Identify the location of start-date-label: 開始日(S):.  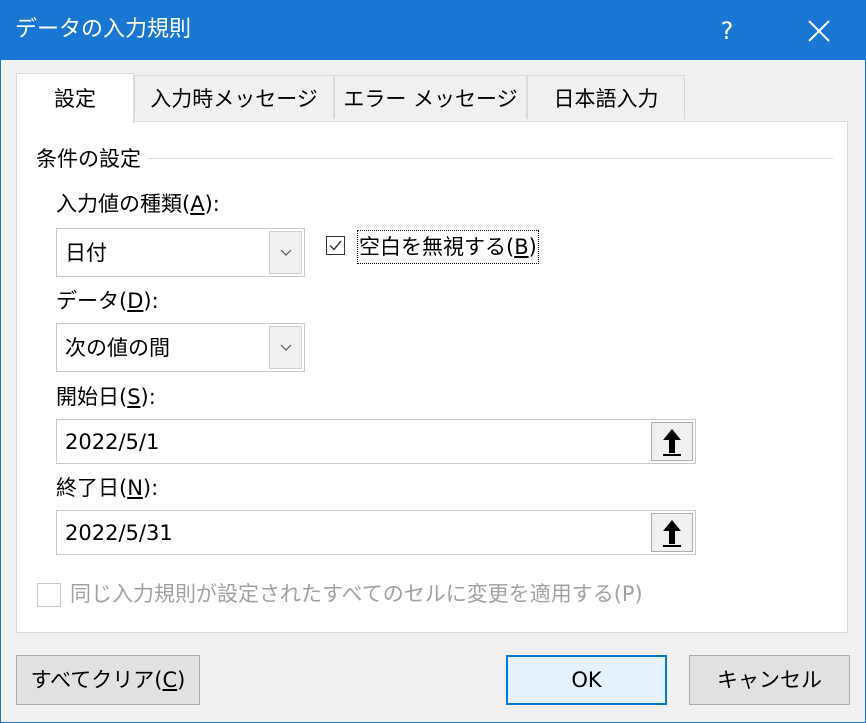
(106, 397).